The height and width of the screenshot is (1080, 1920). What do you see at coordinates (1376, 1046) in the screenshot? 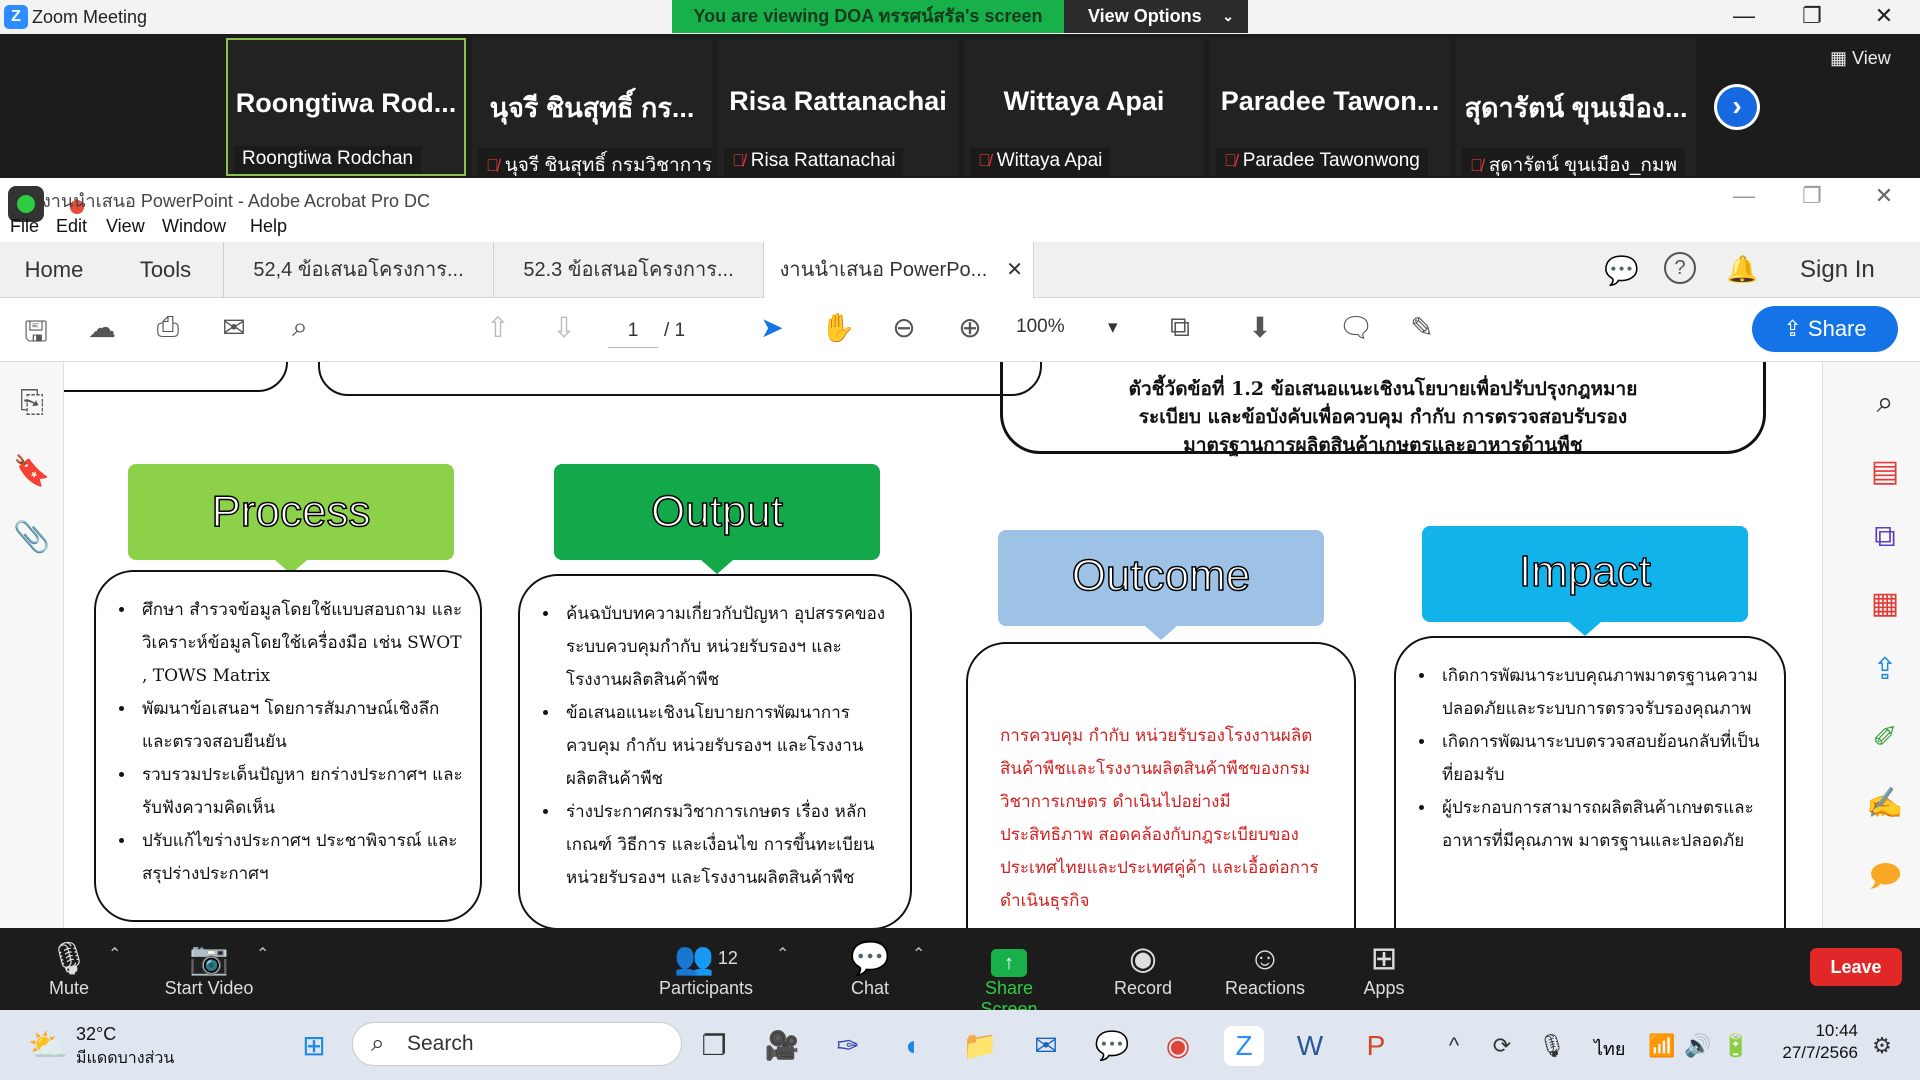
I see `powerpoint-app-icon: P` at bounding box center [1376, 1046].